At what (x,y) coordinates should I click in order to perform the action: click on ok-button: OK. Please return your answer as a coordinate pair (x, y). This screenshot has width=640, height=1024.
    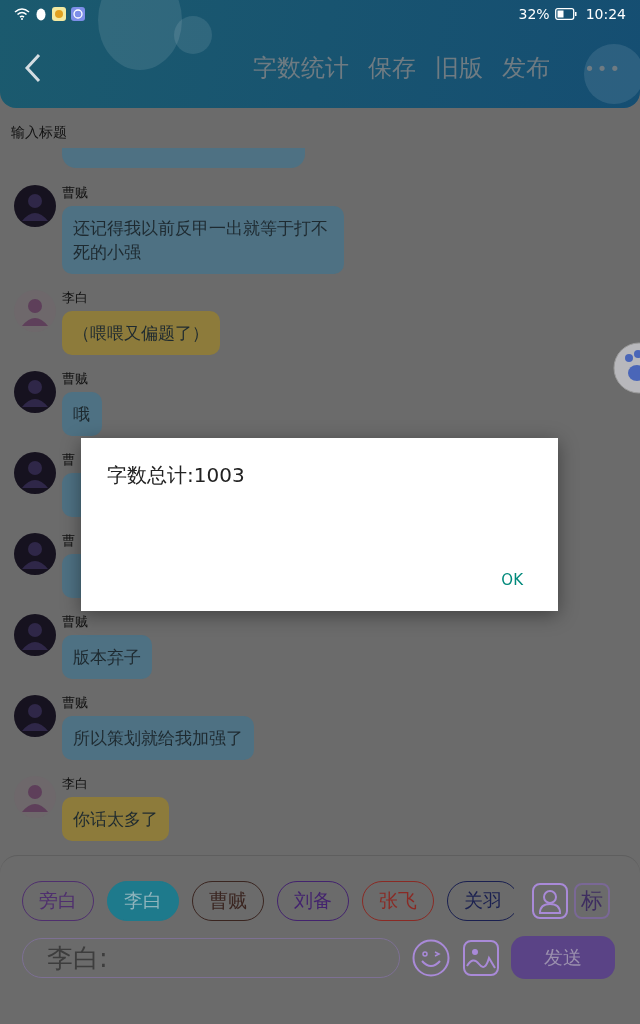
    Looking at the image, I should click on (512, 580).